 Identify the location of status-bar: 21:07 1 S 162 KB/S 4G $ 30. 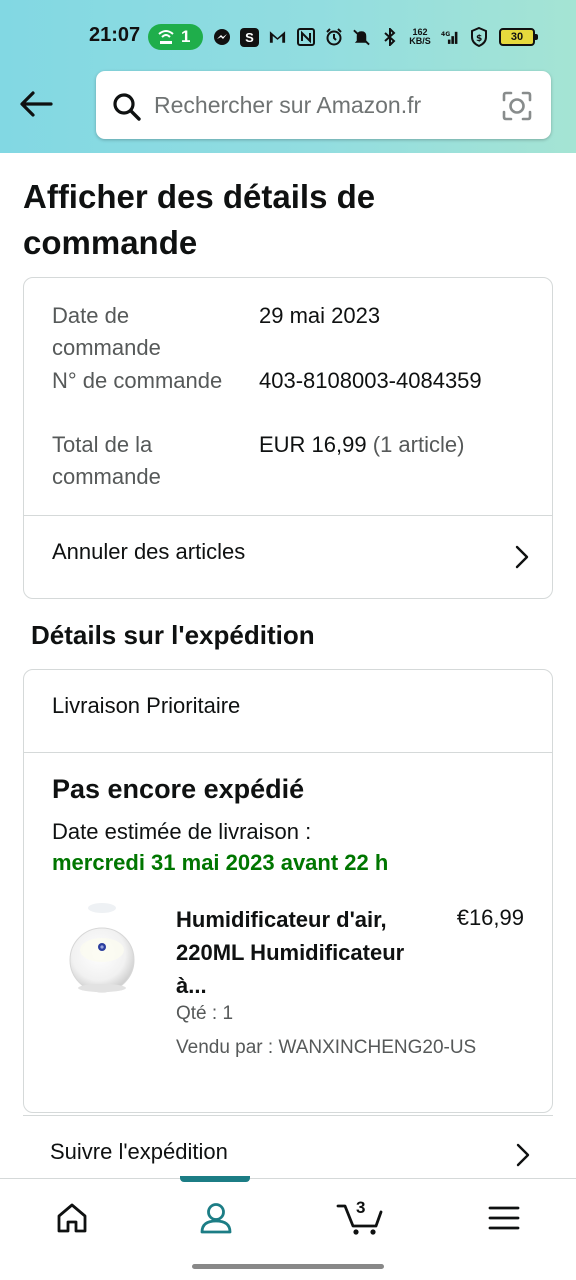
(288, 37).